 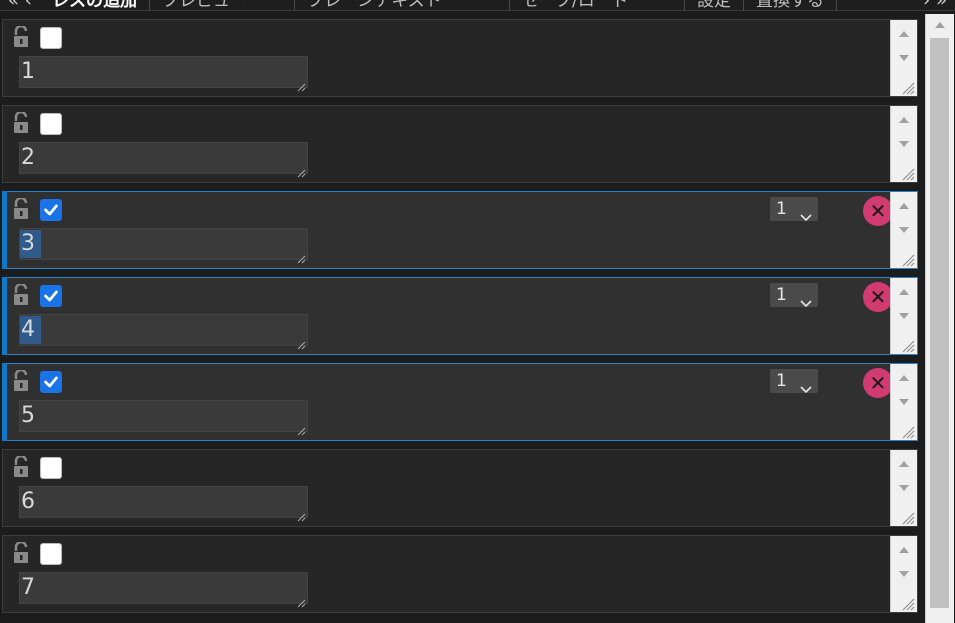 What do you see at coordinates (95, 5) in the screenshot?
I see `tab-add-res: レスの追加` at bounding box center [95, 5].